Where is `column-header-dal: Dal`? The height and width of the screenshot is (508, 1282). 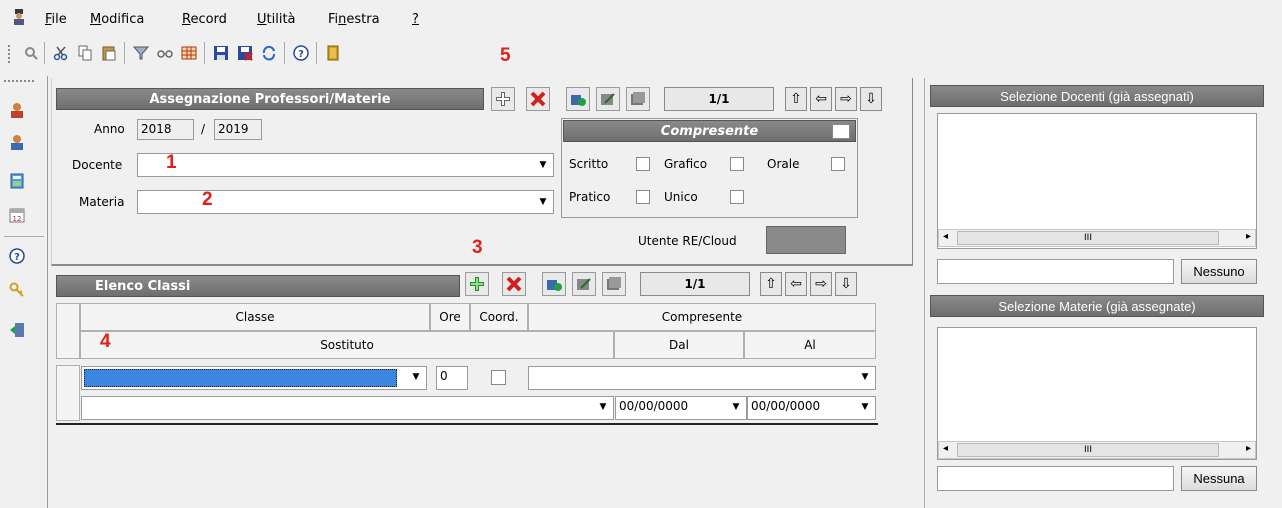
column-header-dal: Dal is located at coordinates (679, 345).